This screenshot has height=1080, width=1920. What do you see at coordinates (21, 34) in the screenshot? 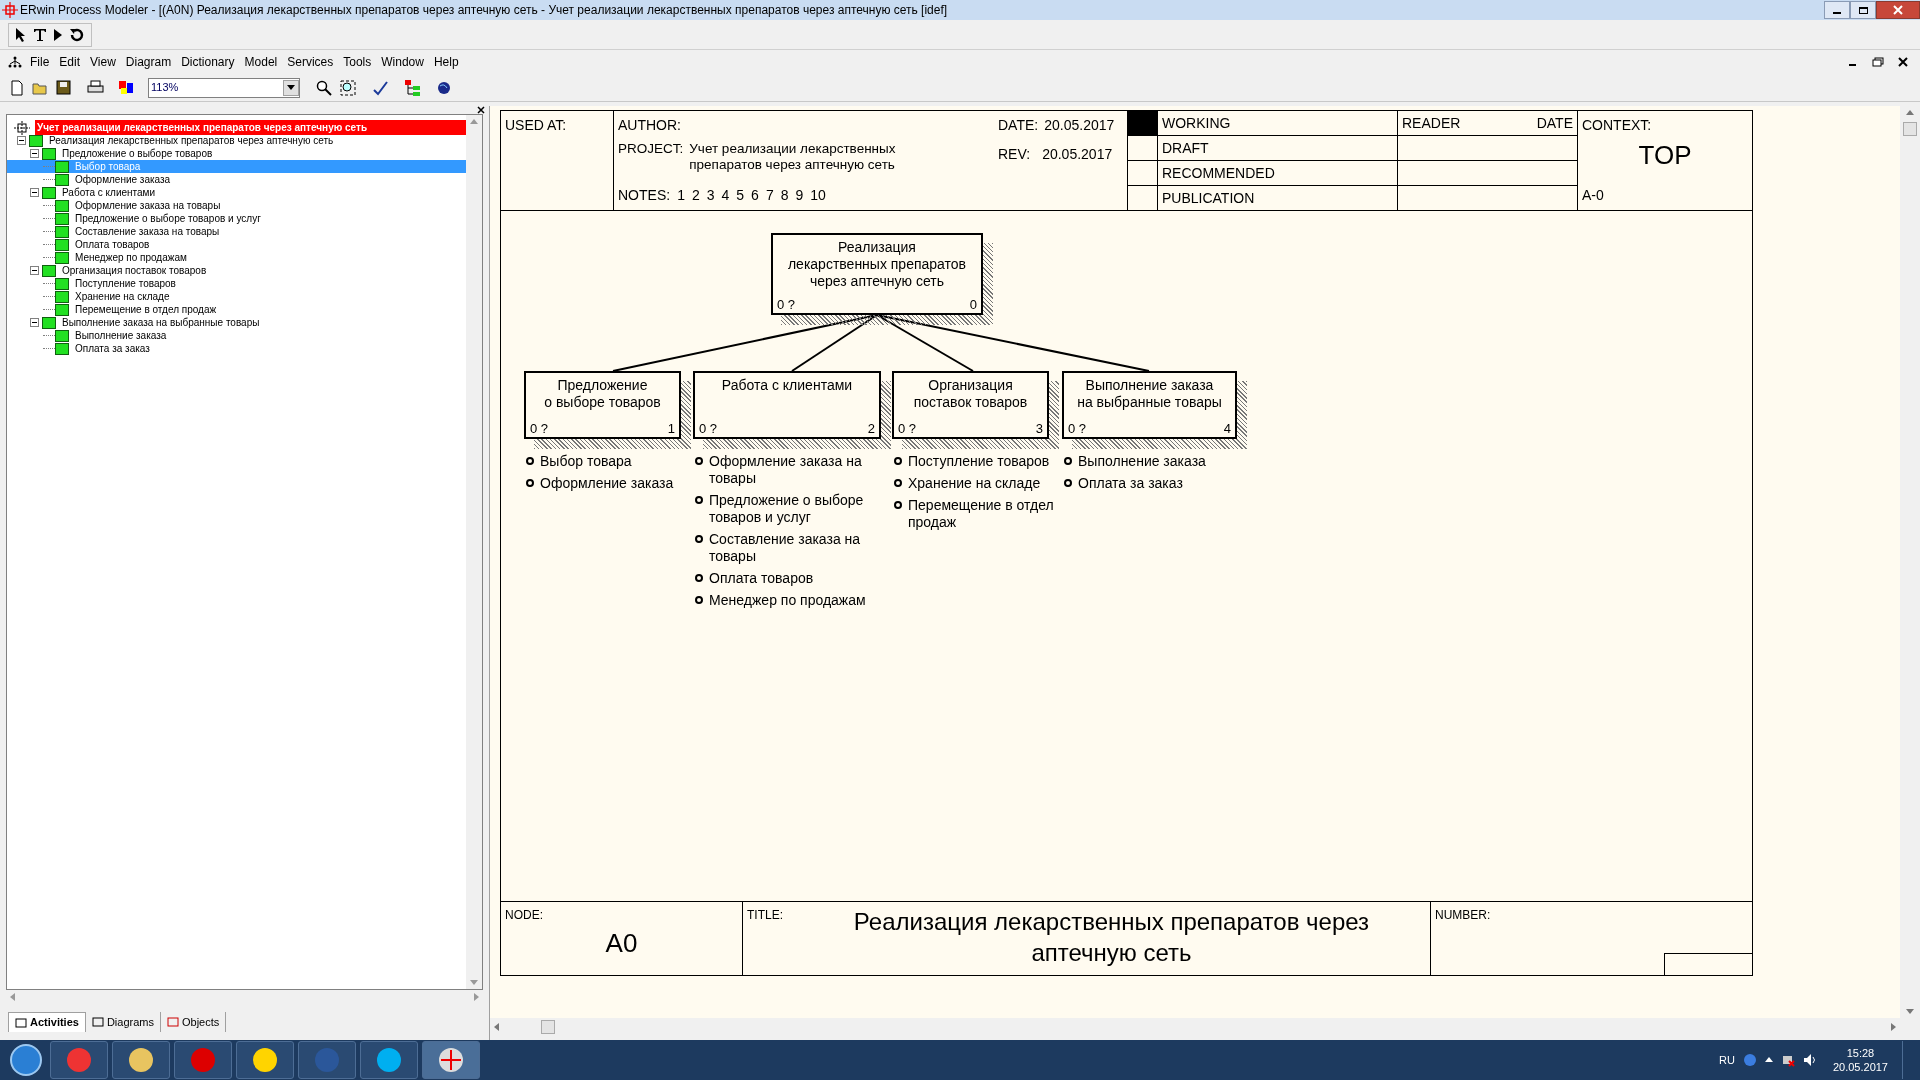
I see `pointer-icon` at bounding box center [21, 34].